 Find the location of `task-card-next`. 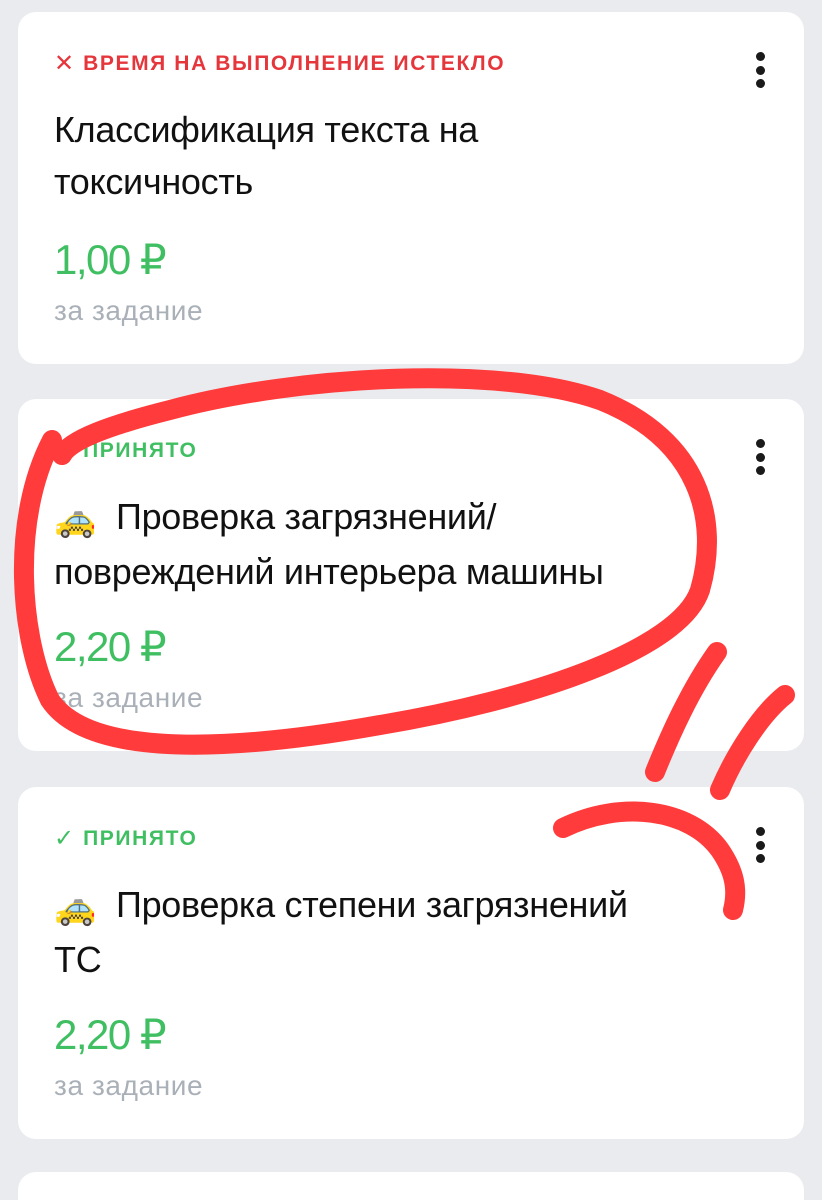

task-card-next is located at coordinates (411, 1186).